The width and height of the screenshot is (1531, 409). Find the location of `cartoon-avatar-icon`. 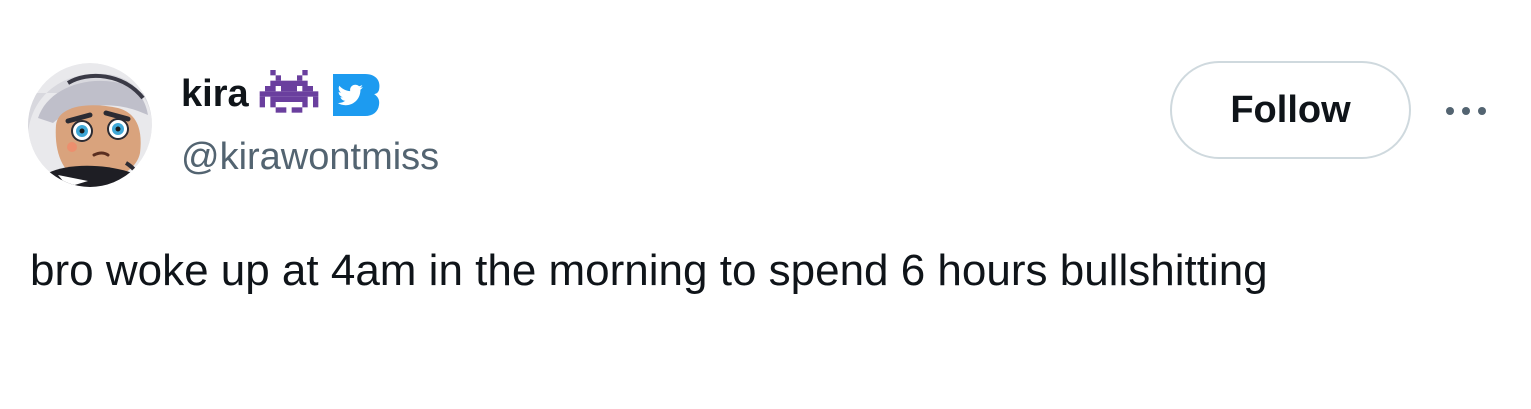

cartoon-avatar-icon is located at coordinates (90, 125).